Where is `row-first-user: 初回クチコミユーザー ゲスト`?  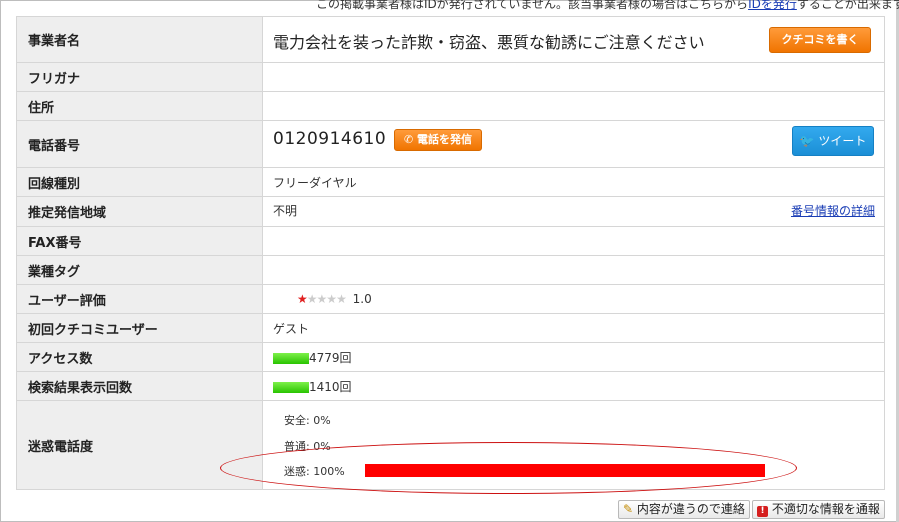 row-first-user: 初回クチコミユーザー ゲスト is located at coordinates (450, 328).